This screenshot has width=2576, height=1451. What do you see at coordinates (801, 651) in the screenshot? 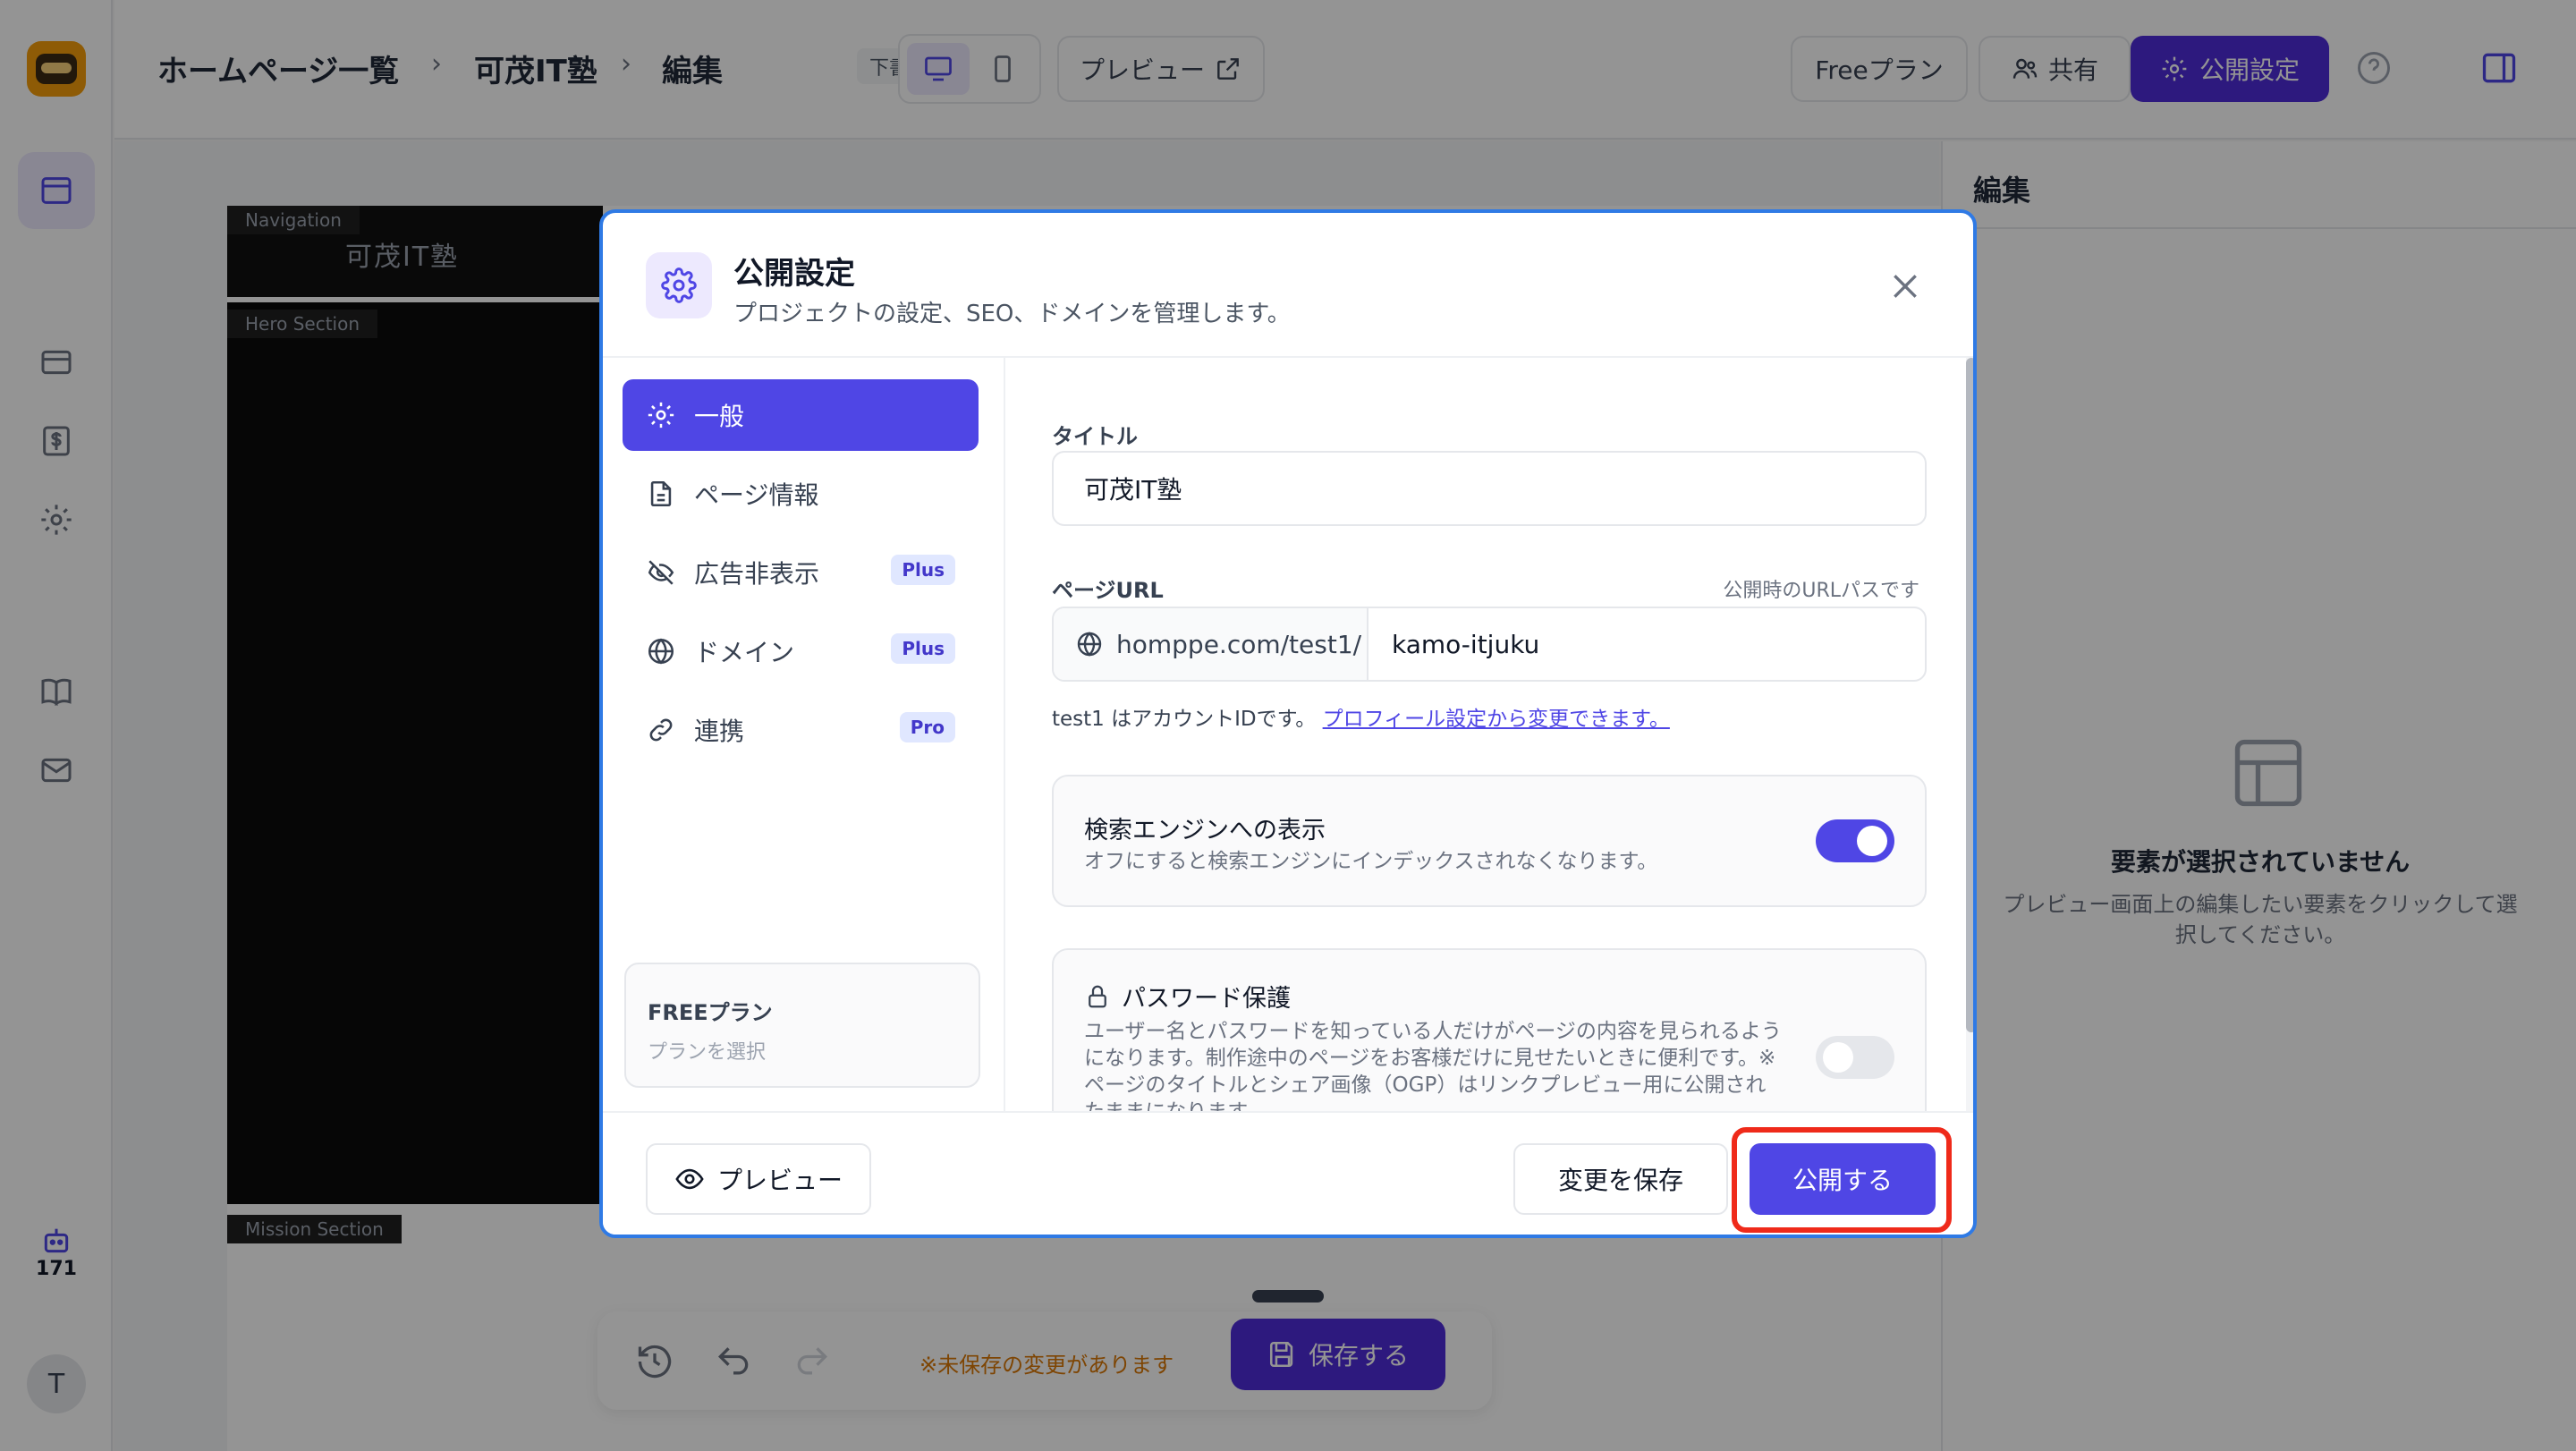
I see `nav-item-domain: ドメイン Plus` at bounding box center [801, 651].